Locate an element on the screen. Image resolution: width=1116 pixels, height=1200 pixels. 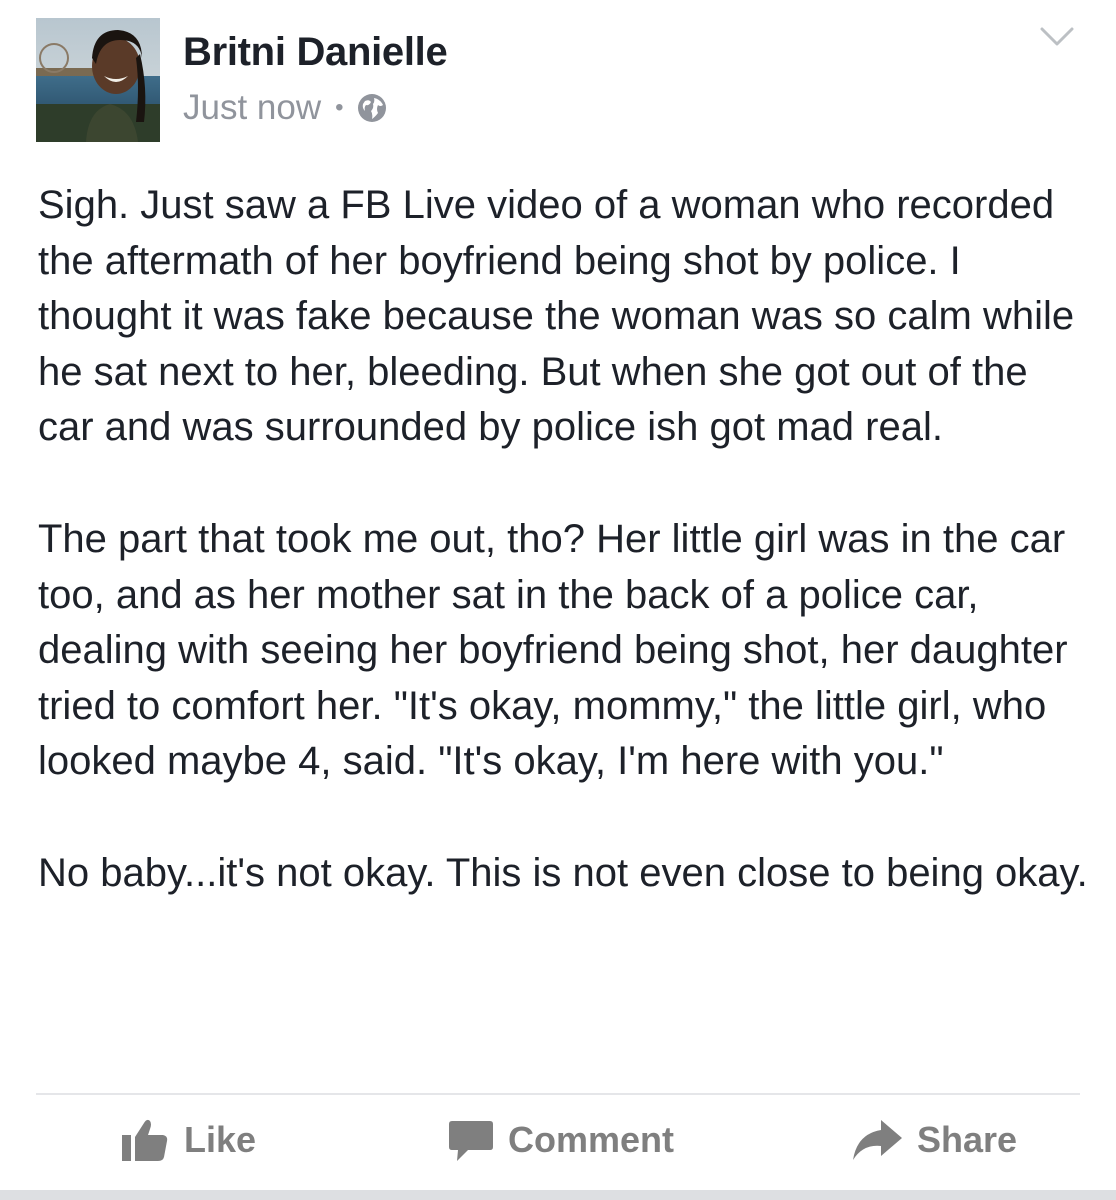
comment-icon is located at coordinates (471, 1141).